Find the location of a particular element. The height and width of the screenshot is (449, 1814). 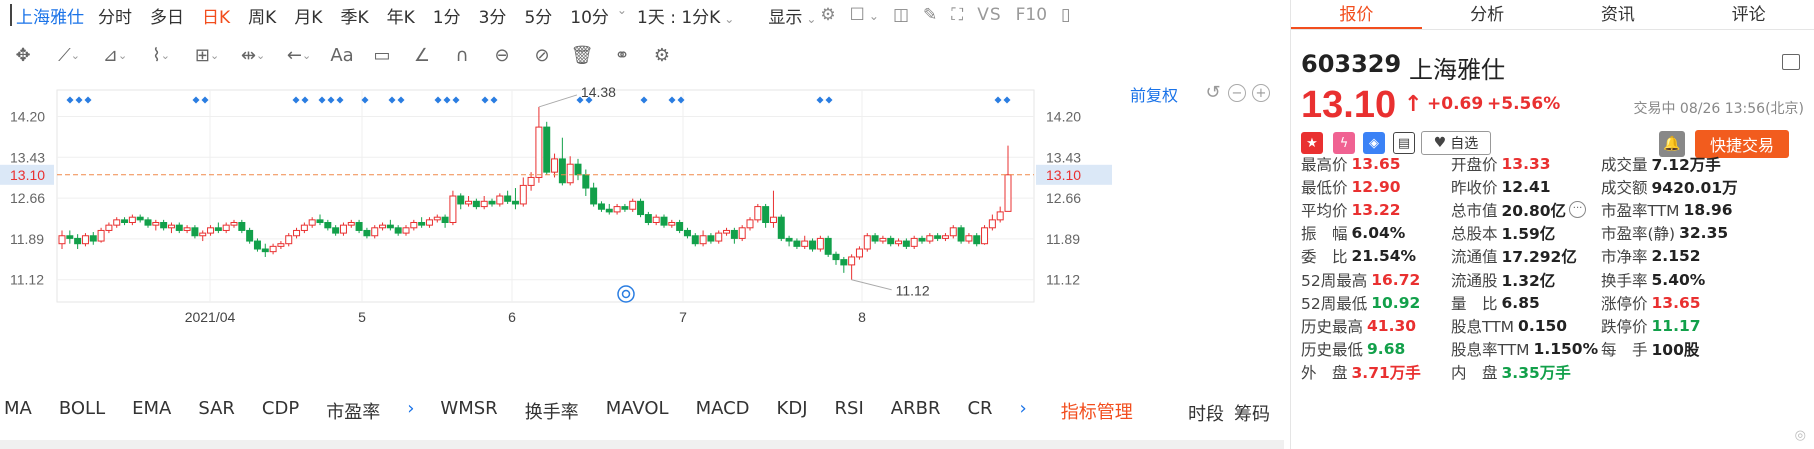

period-tab: 分时 is located at coordinates (115, 15).